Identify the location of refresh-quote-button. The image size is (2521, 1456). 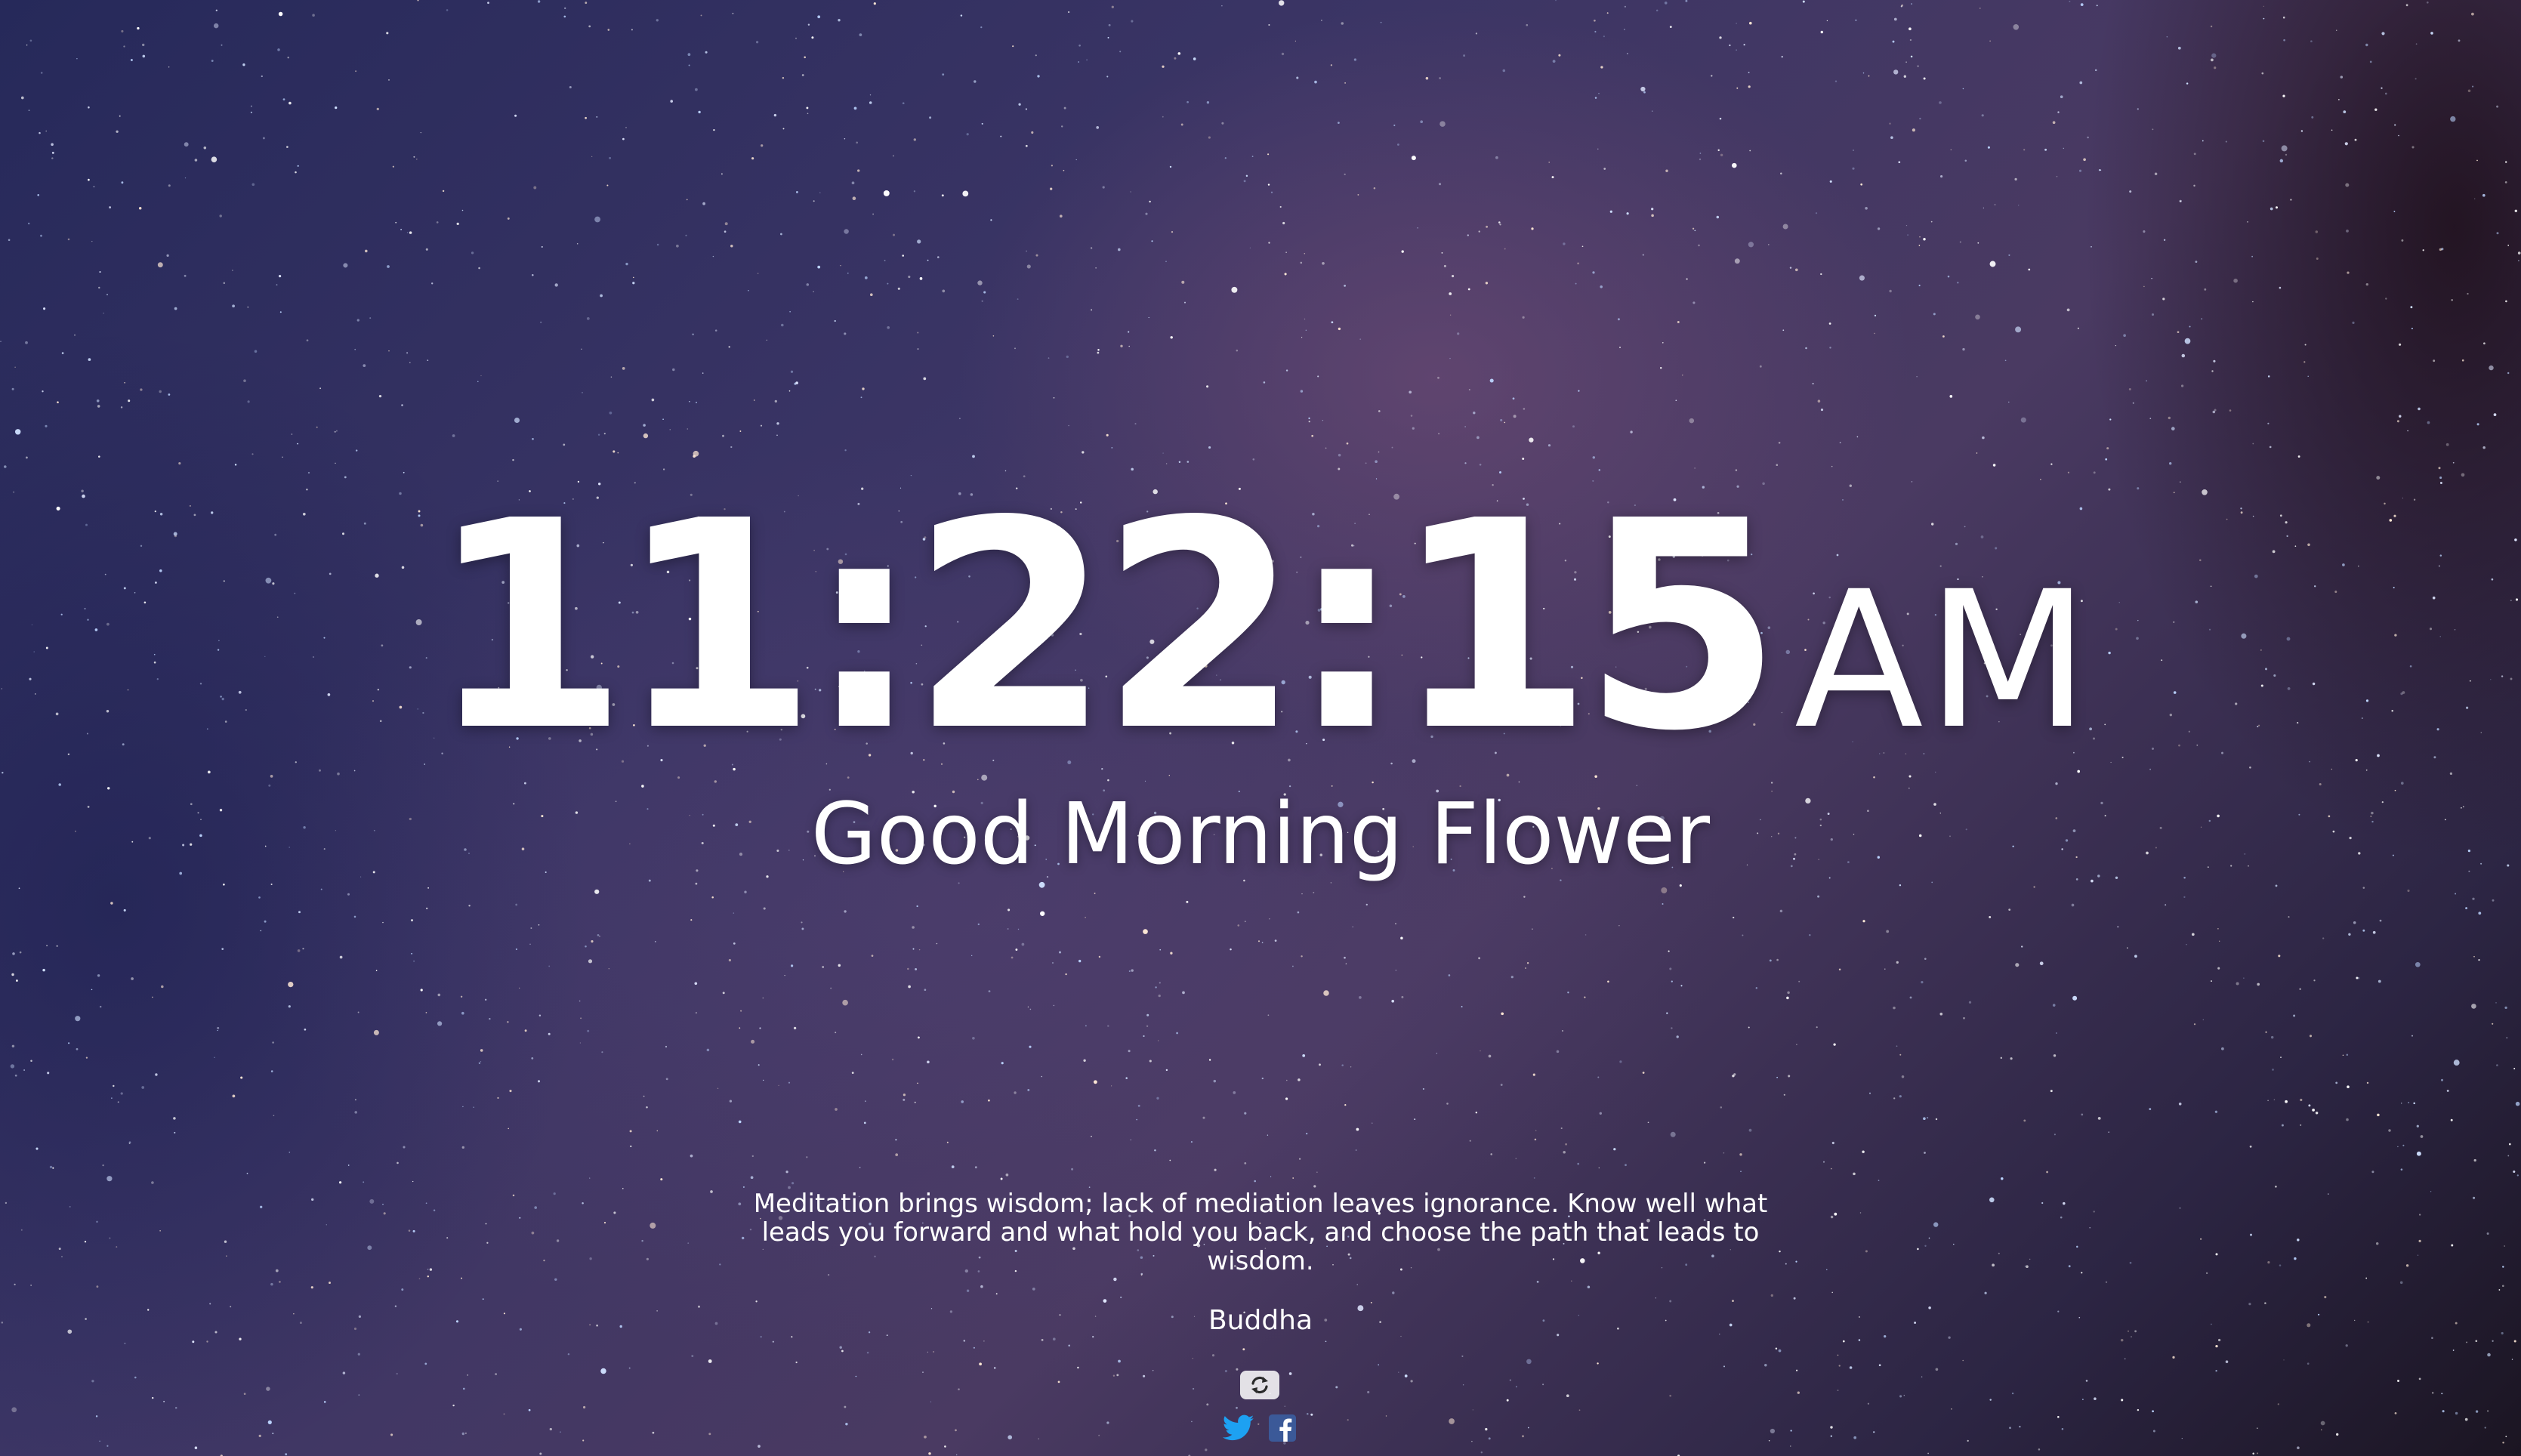
(1260, 1385).